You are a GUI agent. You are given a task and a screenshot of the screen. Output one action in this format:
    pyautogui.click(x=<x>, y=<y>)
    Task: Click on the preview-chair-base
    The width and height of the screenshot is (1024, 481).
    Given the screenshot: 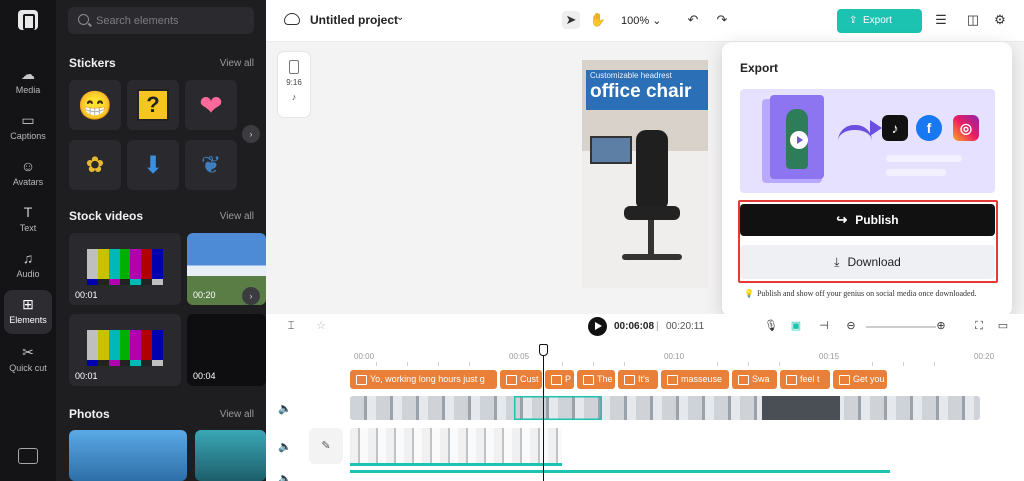 What is the action you would take?
    pyautogui.click(x=652, y=257)
    